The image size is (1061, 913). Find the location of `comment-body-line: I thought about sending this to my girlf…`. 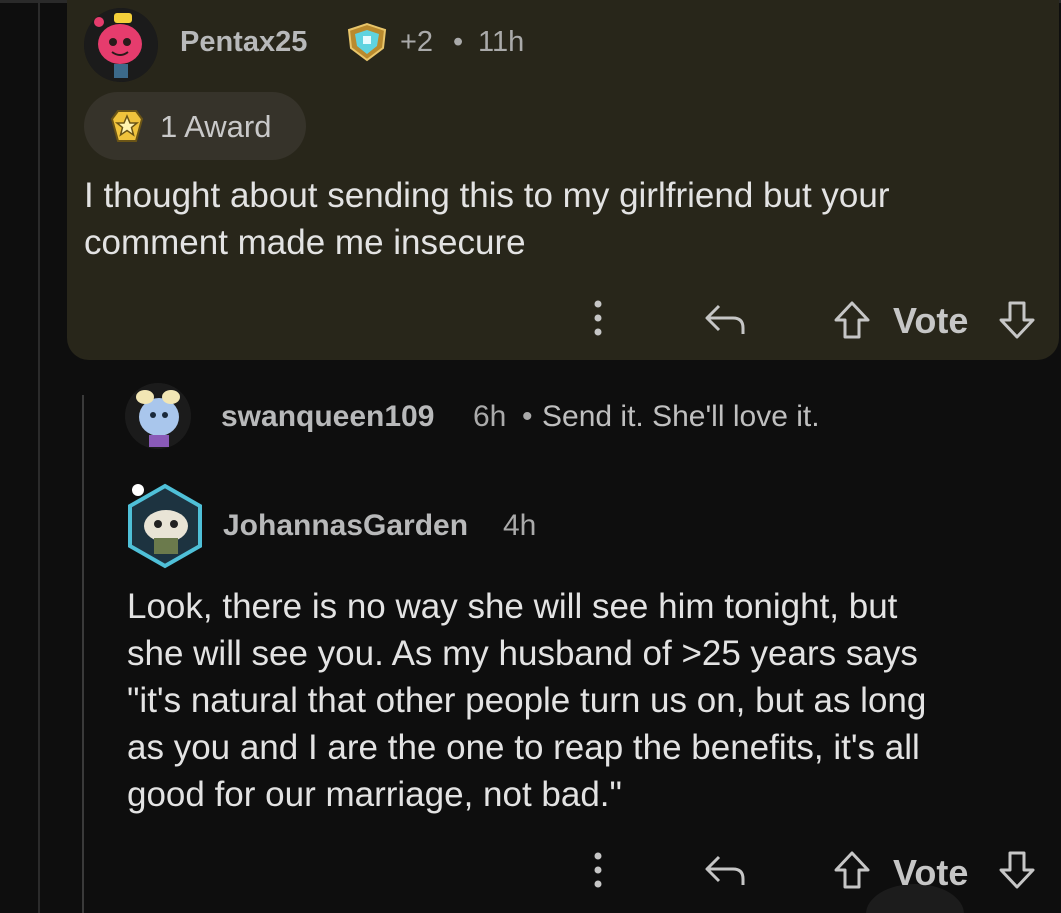

comment-body-line: I thought about sending this to my girlf… is located at coordinates (487, 195).